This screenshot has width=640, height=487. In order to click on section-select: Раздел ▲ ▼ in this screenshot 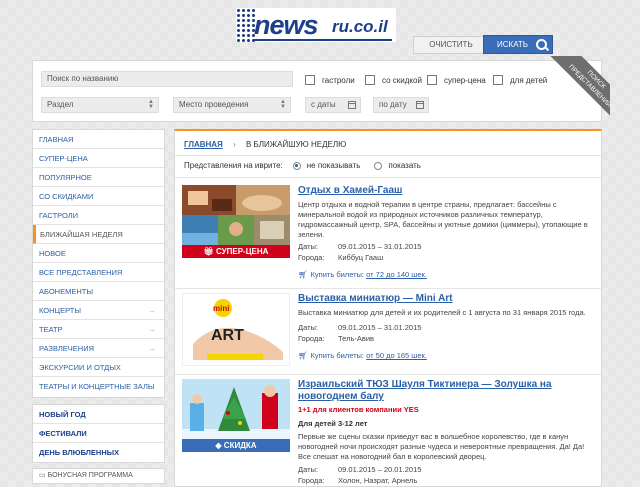, I will do `click(100, 105)`.